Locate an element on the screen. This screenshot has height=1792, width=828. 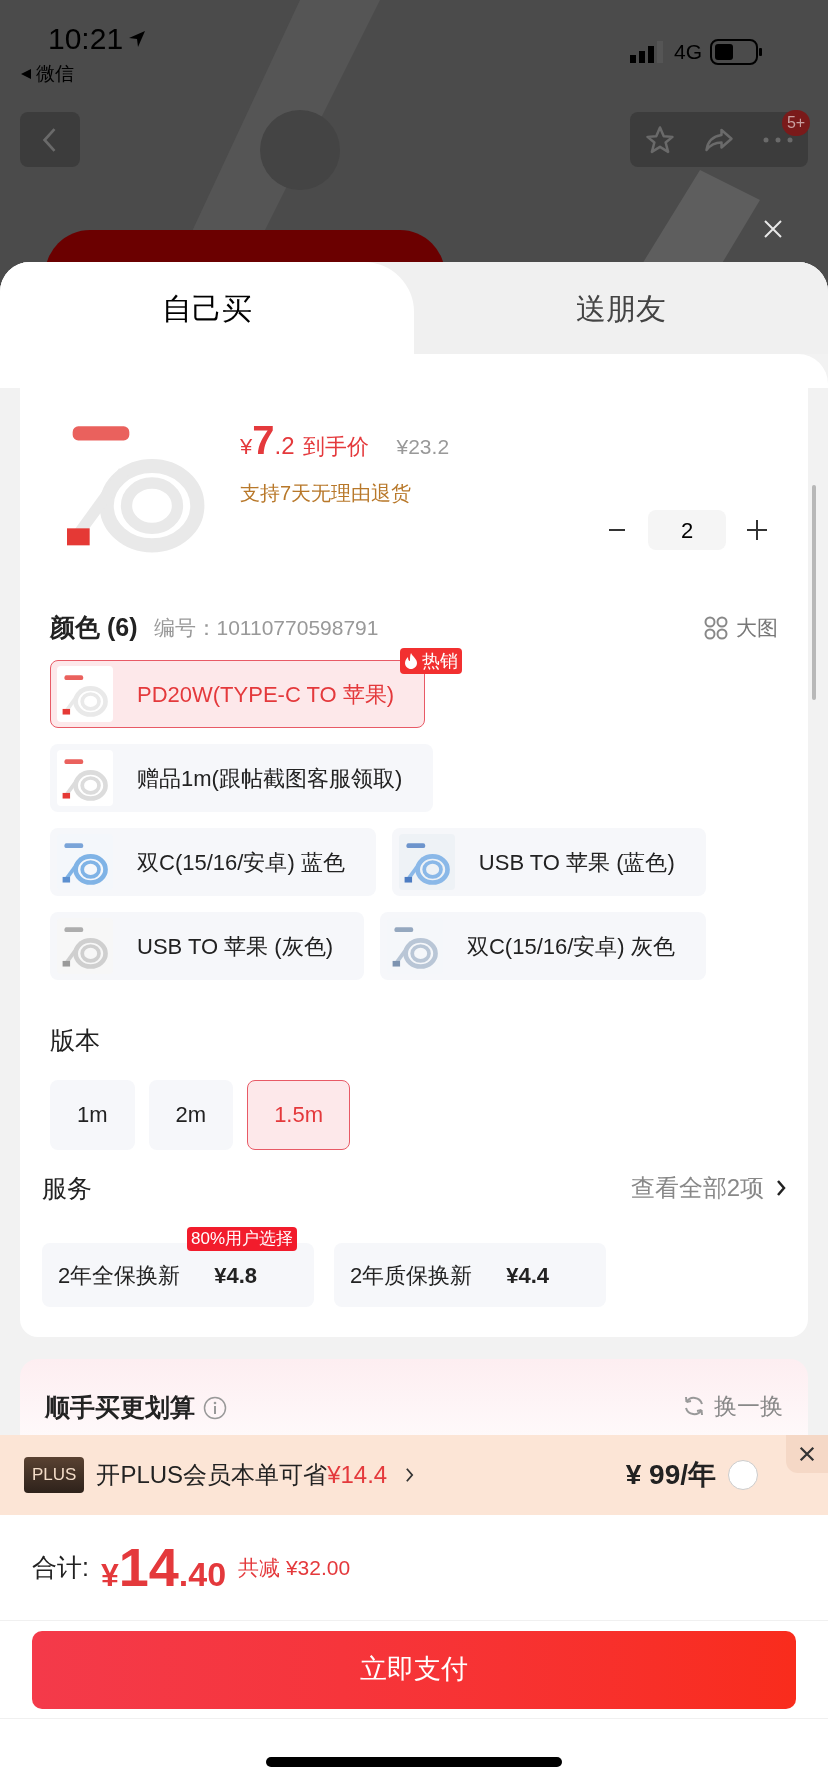
color-option: 双C(15/16/安卓) 灰色 is located at coordinates (543, 946).